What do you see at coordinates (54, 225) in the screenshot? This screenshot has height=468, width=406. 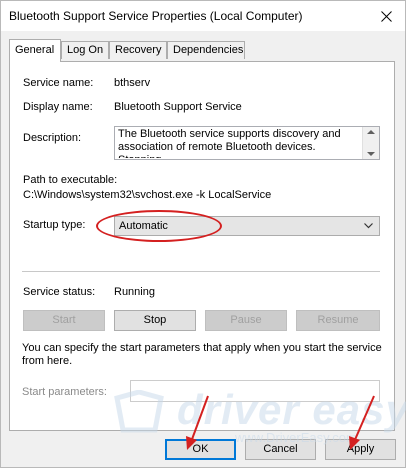 I see `startup-type-label: Startup type:` at bounding box center [54, 225].